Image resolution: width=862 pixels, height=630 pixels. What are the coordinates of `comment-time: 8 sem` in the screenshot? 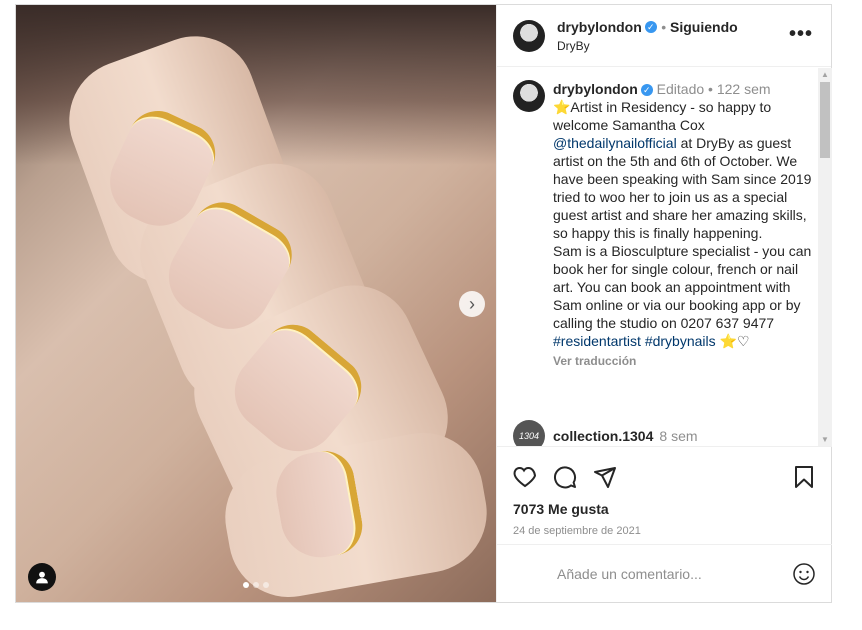 It's located at (678, 436).